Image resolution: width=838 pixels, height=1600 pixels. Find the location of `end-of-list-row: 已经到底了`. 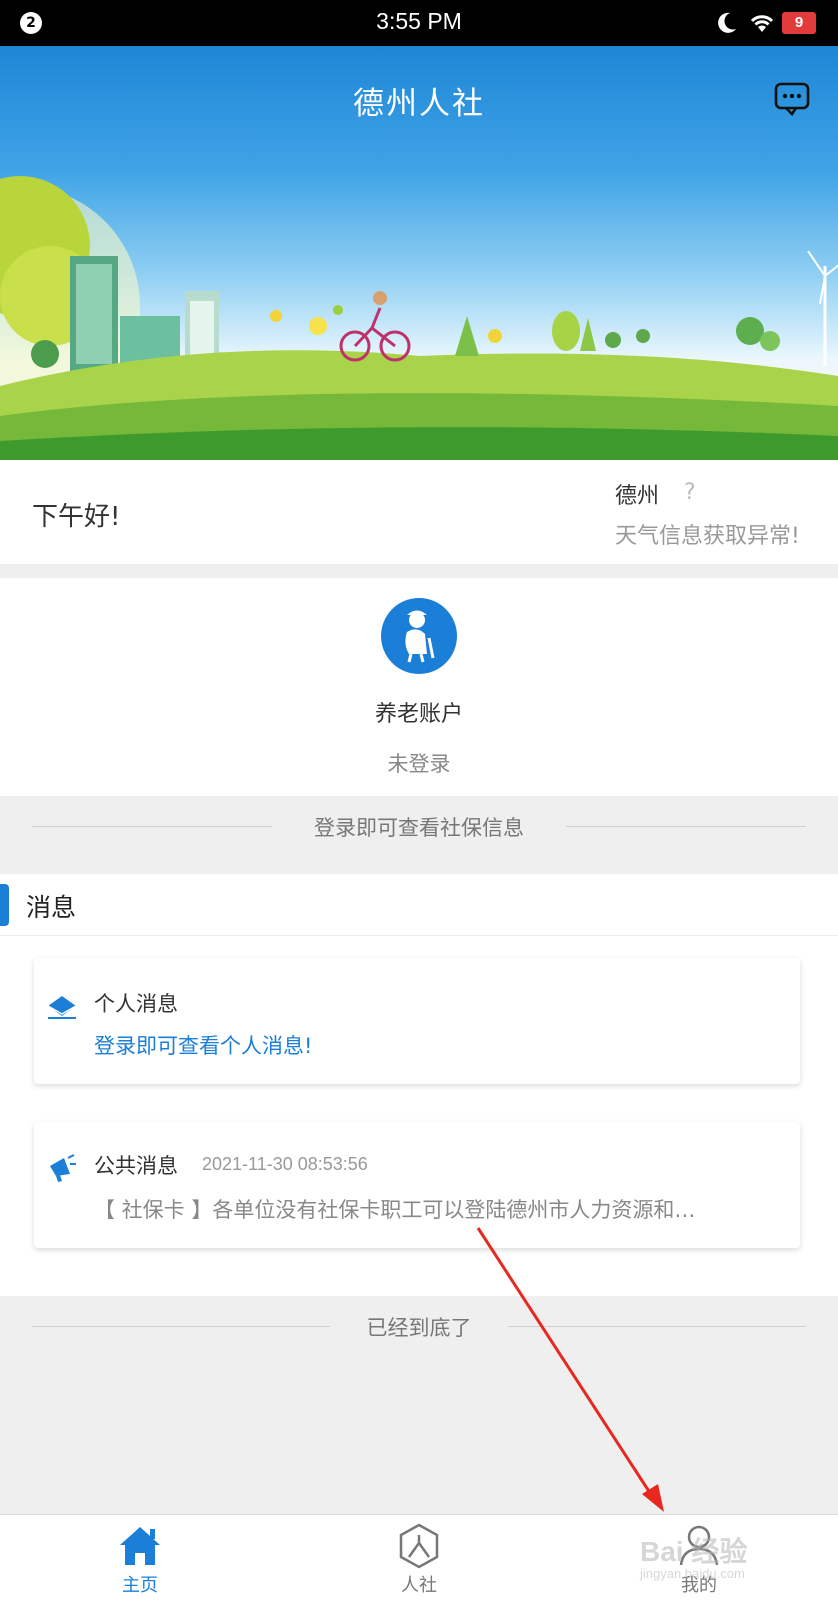

end-of-list-row: 已经到底了 is located at coordinates (419, 1326).